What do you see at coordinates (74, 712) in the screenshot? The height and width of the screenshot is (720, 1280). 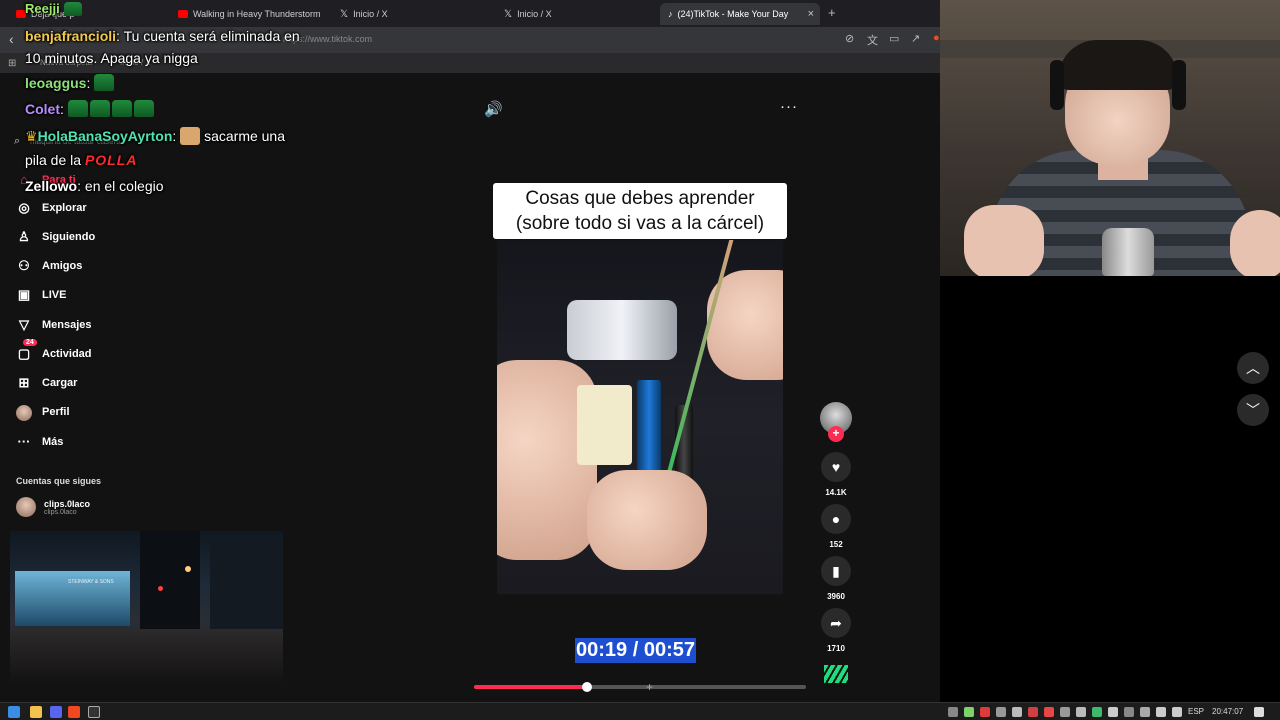 I see `brave-icon` at bounding box center [74, 712].